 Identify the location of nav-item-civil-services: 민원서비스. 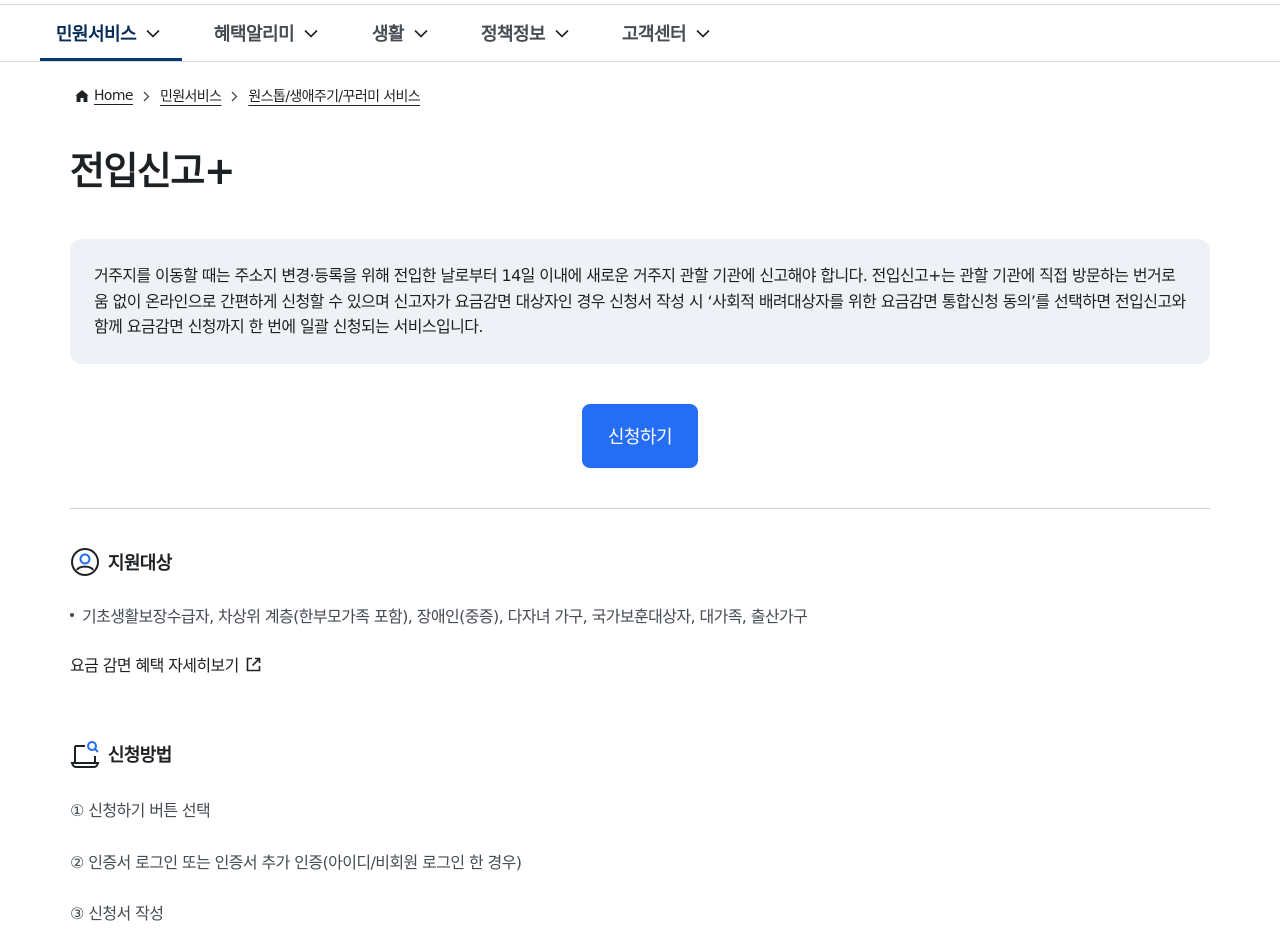
(108, 33).